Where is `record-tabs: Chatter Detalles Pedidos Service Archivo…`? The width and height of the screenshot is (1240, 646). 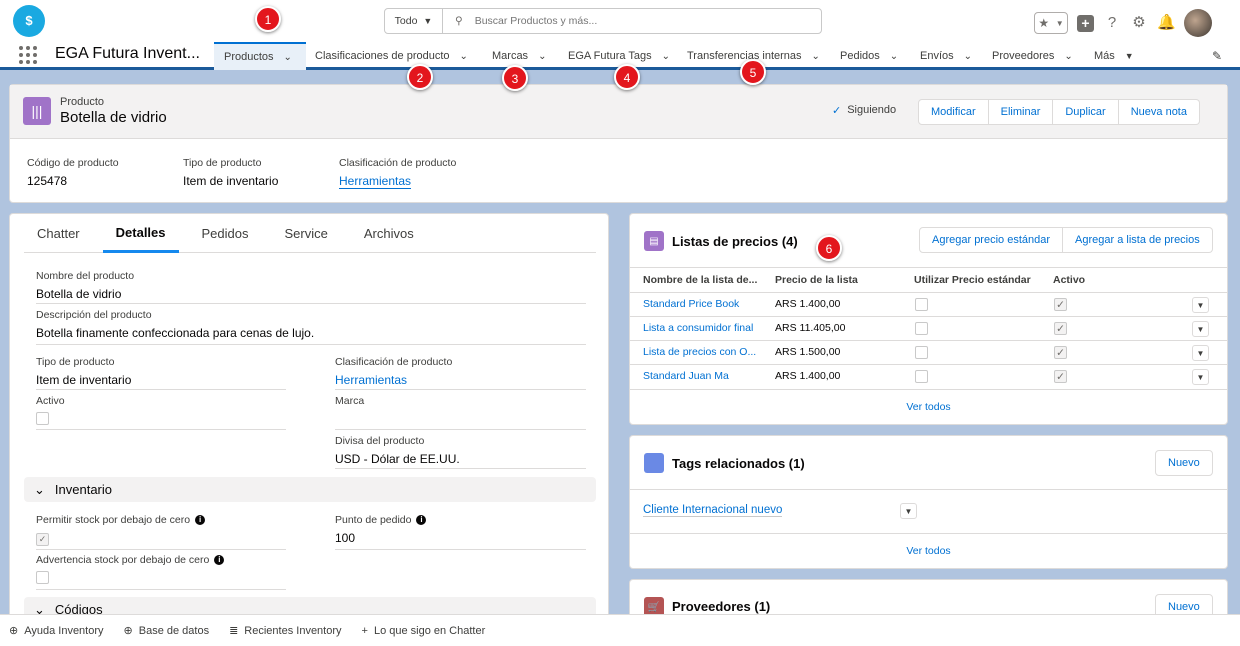 record-tabs: Chatter Detalles Pedidos Service Archivo… is located at coordinates (310, 233).